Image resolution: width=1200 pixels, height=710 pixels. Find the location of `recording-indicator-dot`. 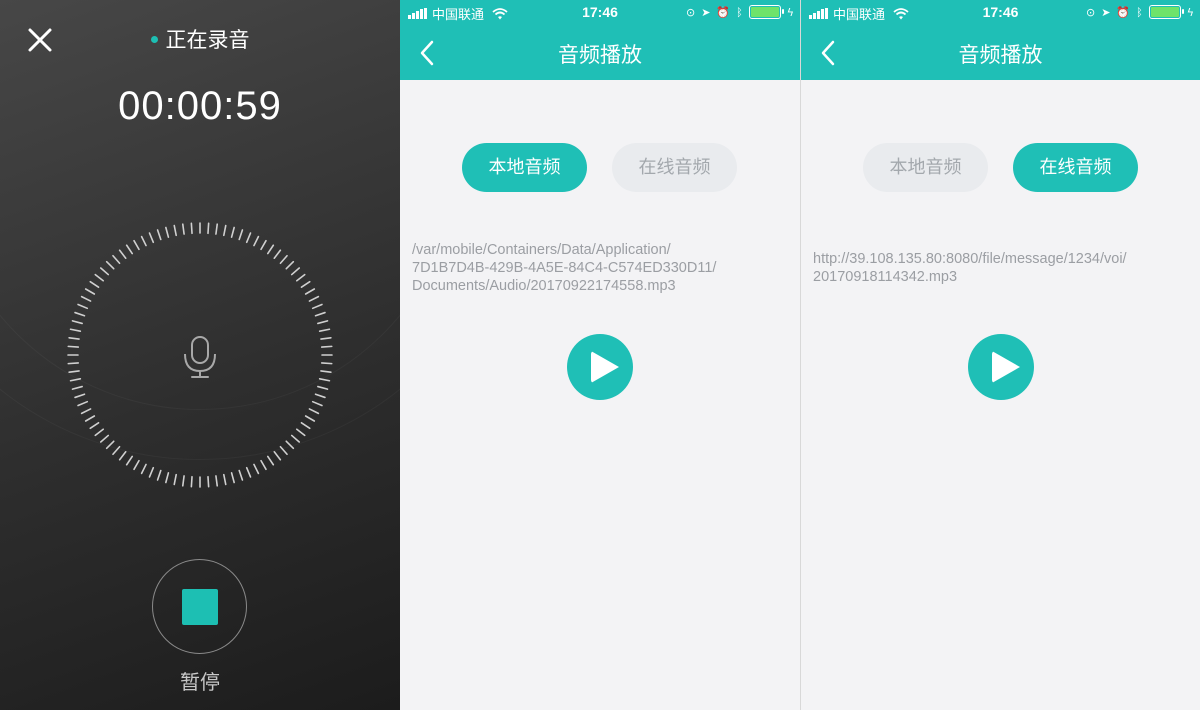

recording-indicator-dot is located at coordinates (154, 39).